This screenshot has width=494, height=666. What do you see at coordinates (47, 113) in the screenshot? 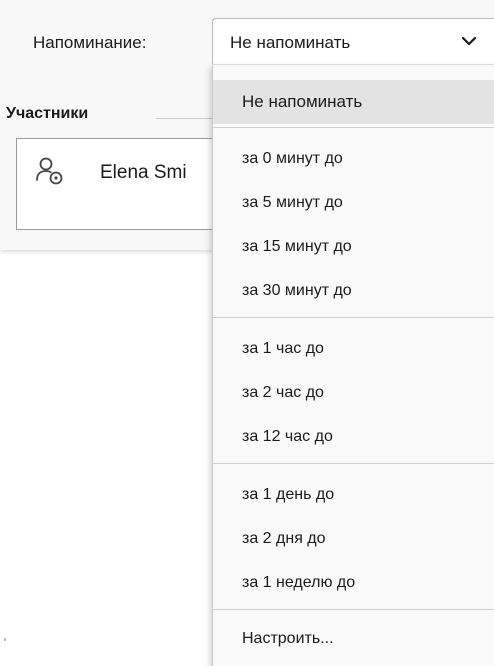
I see `participants-heading: Участники` at bounding box center [47, 113].